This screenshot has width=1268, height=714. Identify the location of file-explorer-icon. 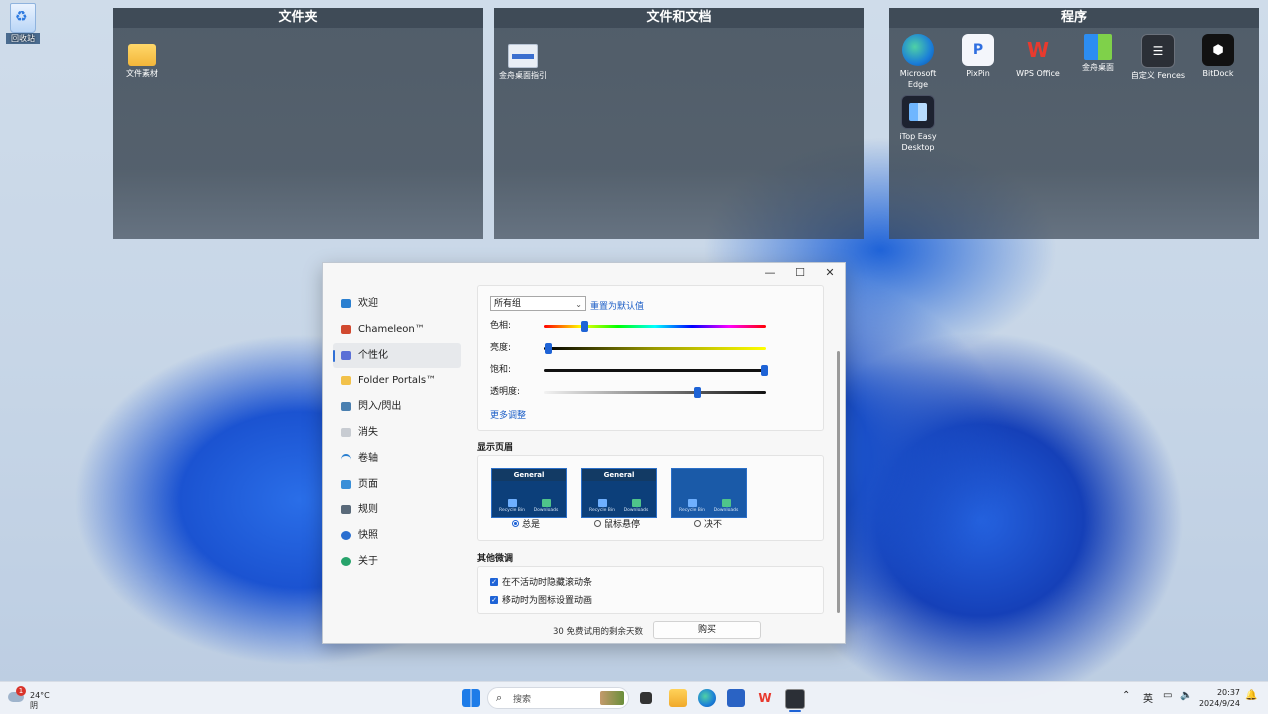
(678, 698).